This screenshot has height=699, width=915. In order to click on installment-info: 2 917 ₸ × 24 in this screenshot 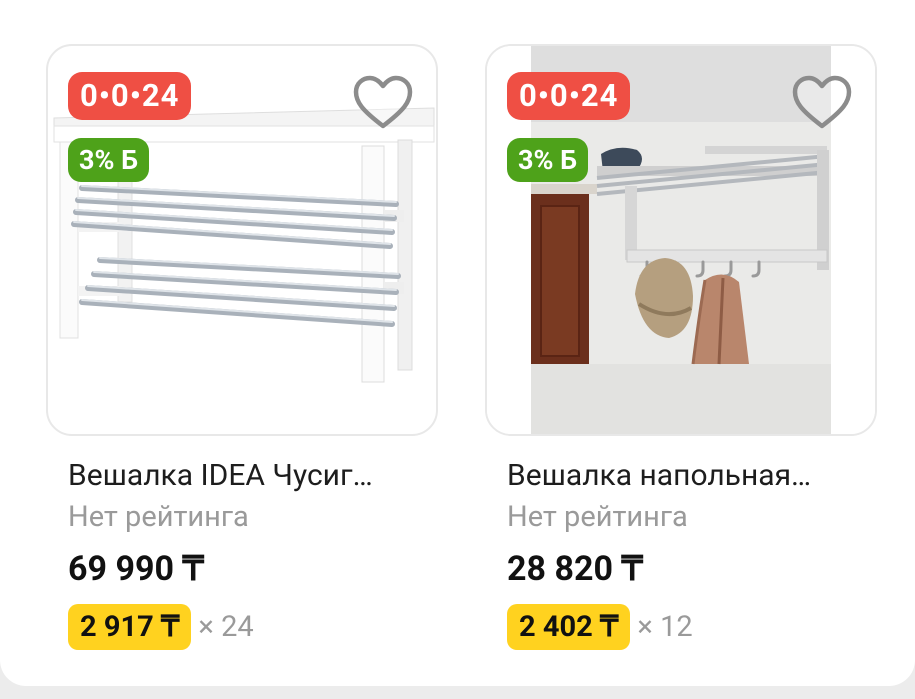, I will do `click(161, 627)`.